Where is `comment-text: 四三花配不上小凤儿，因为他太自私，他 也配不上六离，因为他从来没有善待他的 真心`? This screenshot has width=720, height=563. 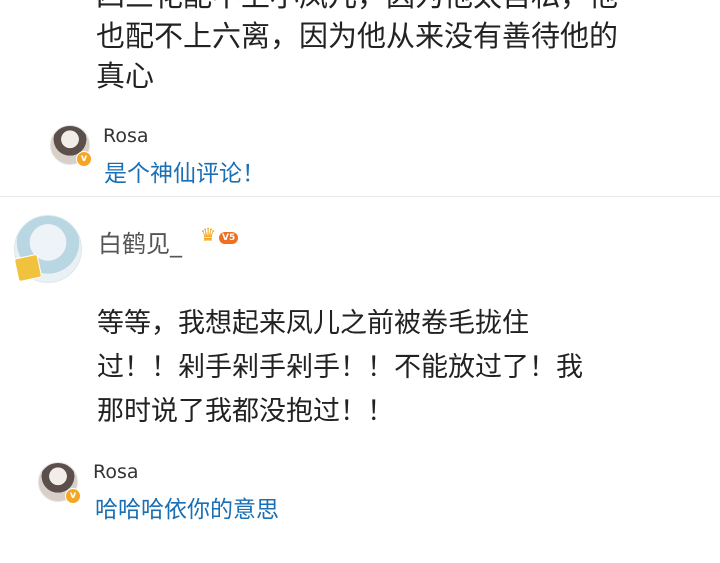 comment-text: 四三花配不上小凤儿，因为他太自私，他 也配不上六离，因为他从来没有善待他的 真心 is located at coordinates (396, 48).